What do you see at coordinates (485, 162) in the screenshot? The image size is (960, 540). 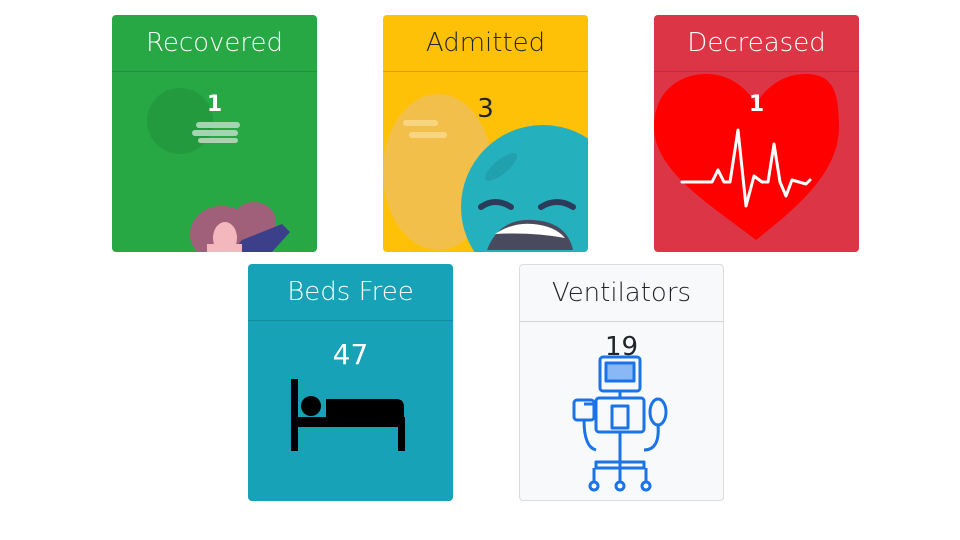 I see `card-body: 3` at bounding box center [485, 162].